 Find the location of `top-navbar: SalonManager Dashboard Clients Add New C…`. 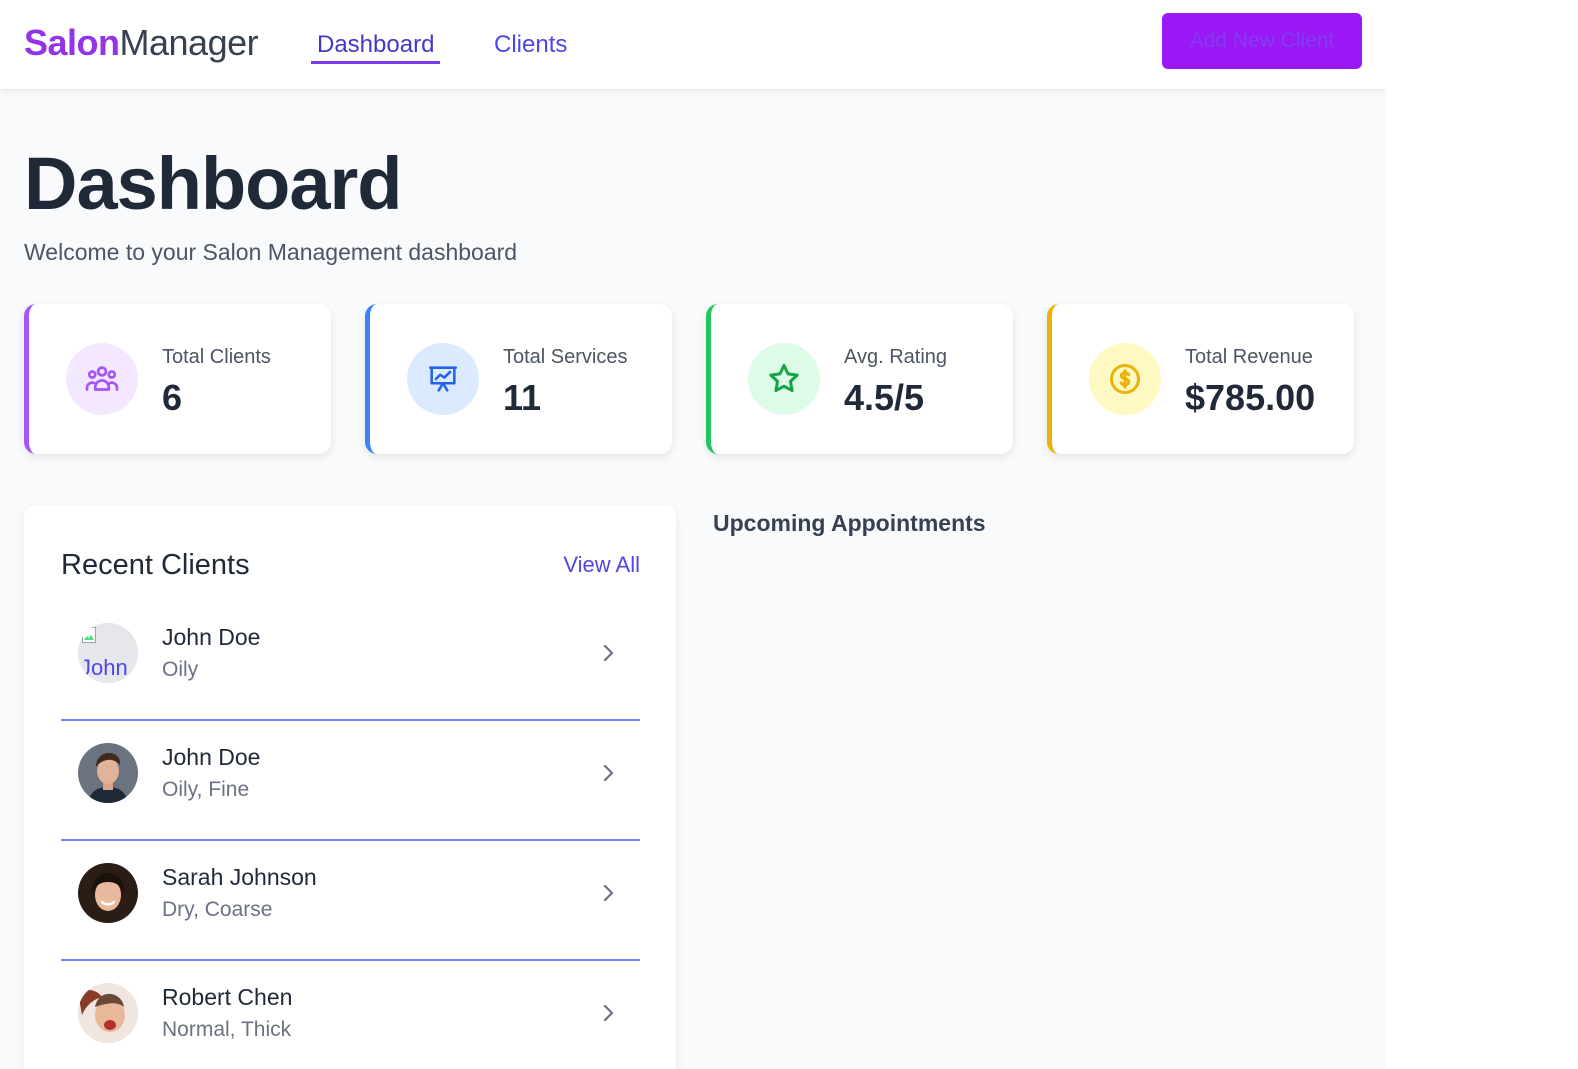

top-navbar: SalonManager Dashboard Clients Add New C… is located at coordinates (693, 44).